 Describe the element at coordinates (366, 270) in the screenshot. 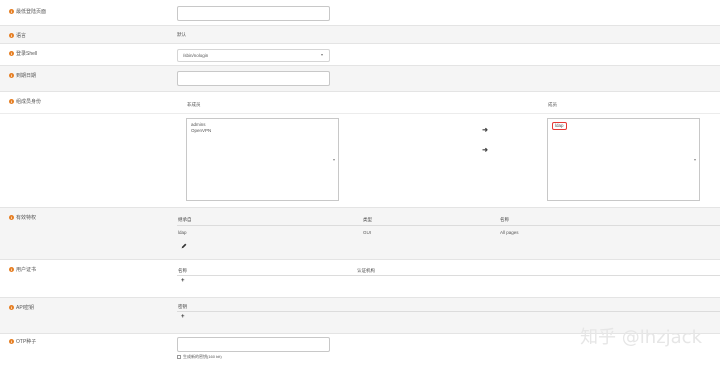

I see `column-header: 认证机构` at that location.